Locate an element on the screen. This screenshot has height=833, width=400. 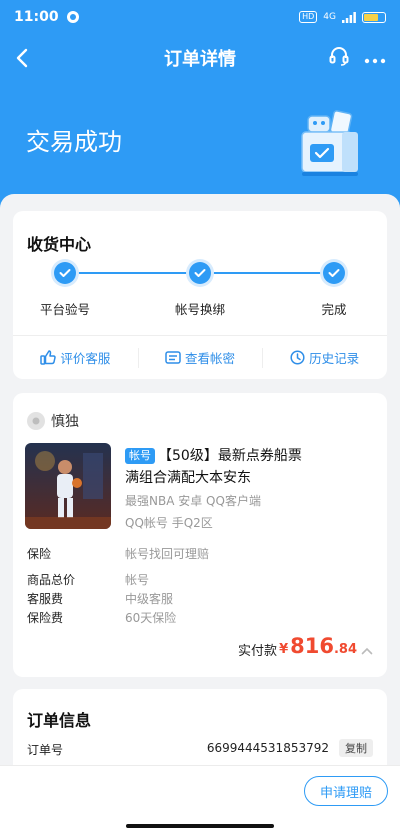
goods-type-badge: 帐号 is located at coordinates (140, 456).